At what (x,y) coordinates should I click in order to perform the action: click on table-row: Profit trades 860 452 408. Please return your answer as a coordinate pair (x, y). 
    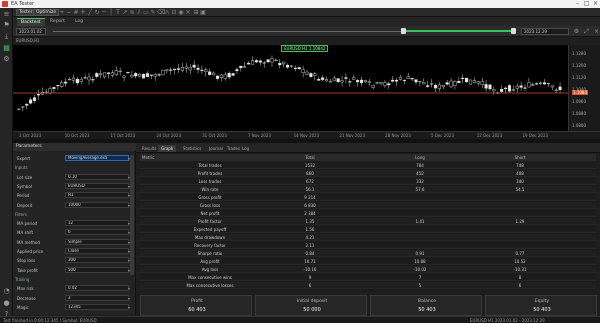
    Looking at the image, I should click on (368, 173).